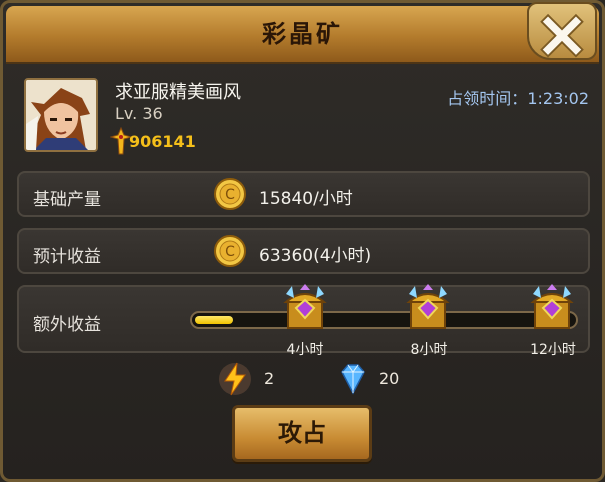 The image size is (605, 482). Describe the element at coordinates (269, 378) in the screenshot. I see `energy-cost-value: 2` at that location.